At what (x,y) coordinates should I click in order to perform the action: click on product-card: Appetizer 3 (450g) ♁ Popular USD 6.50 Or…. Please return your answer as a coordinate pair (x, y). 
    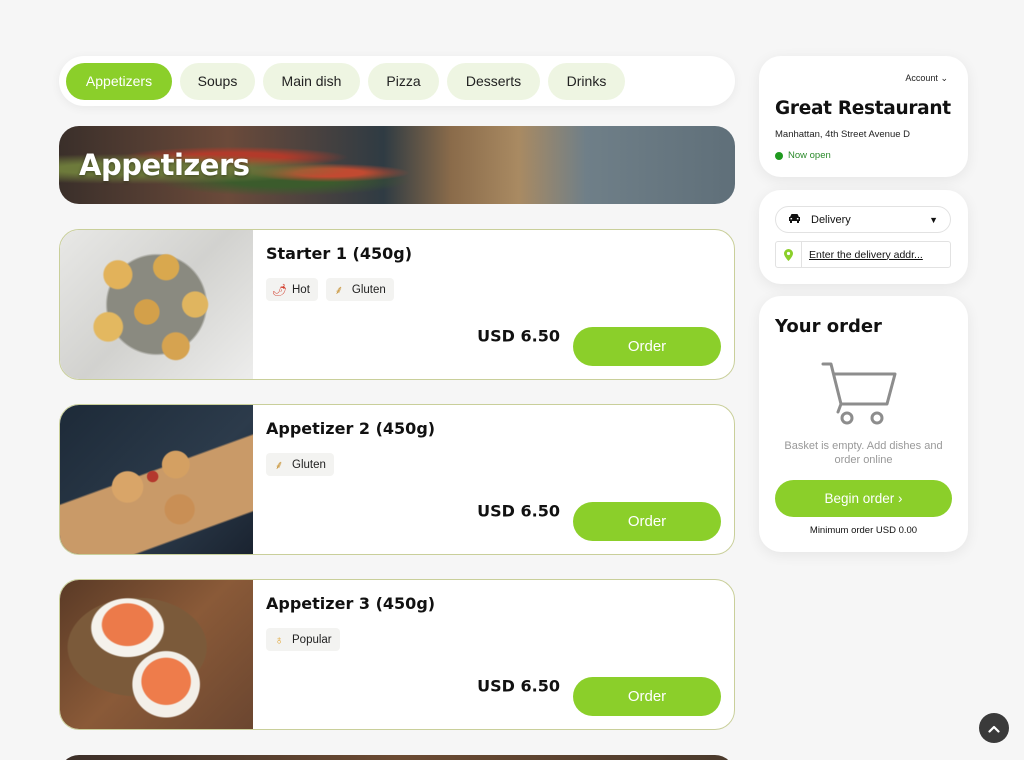
    Looking at the image, I should click on (397, 654).